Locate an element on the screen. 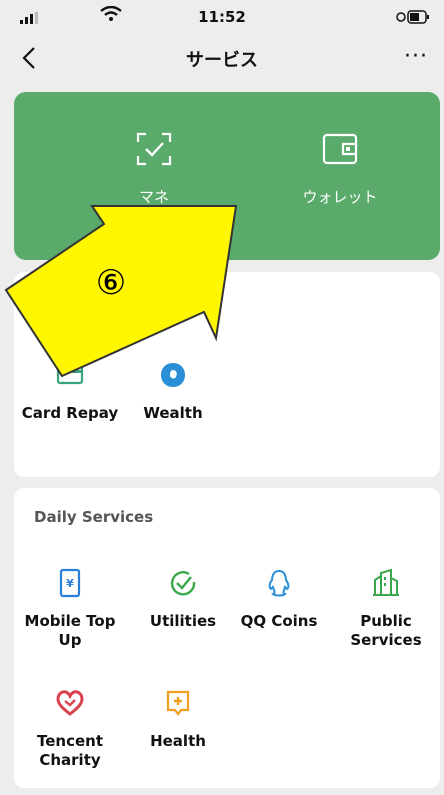 The height and width of the screenshot is (795, 444). health-button: Health is located at coordinates (178, 719).